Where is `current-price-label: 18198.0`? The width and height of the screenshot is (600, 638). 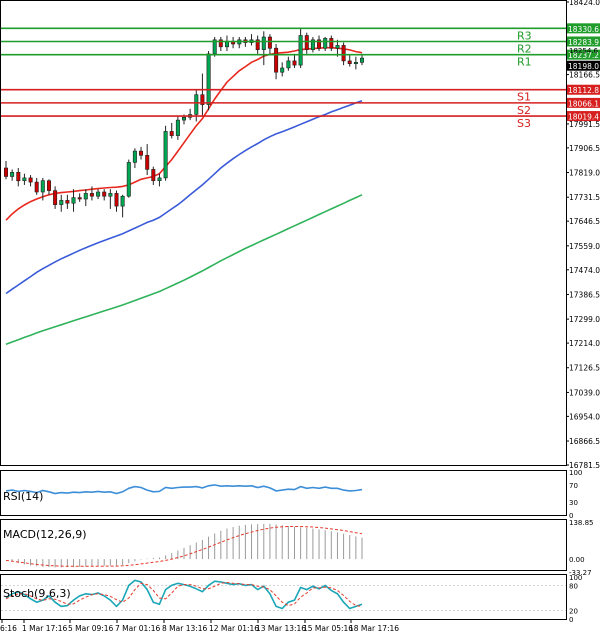 current-price-label: 18198.0 is located at coordinates (583, 66).